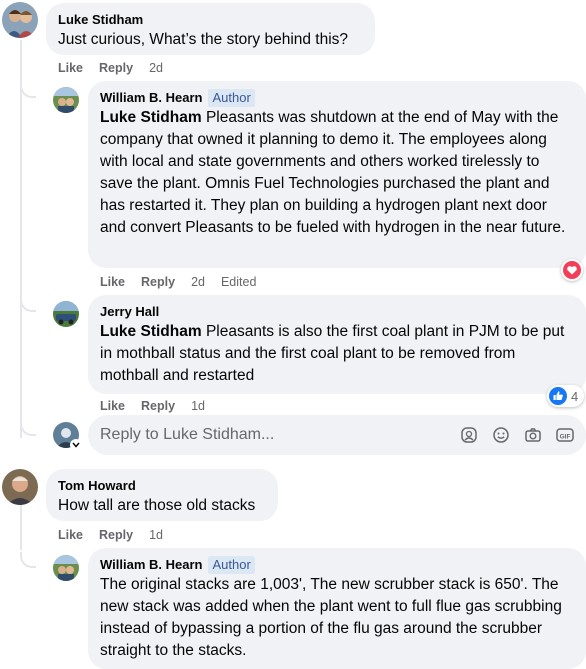 This screenshot has width=586, height=669. I want to click on avatar-sticker-icon, so click(469, 435).